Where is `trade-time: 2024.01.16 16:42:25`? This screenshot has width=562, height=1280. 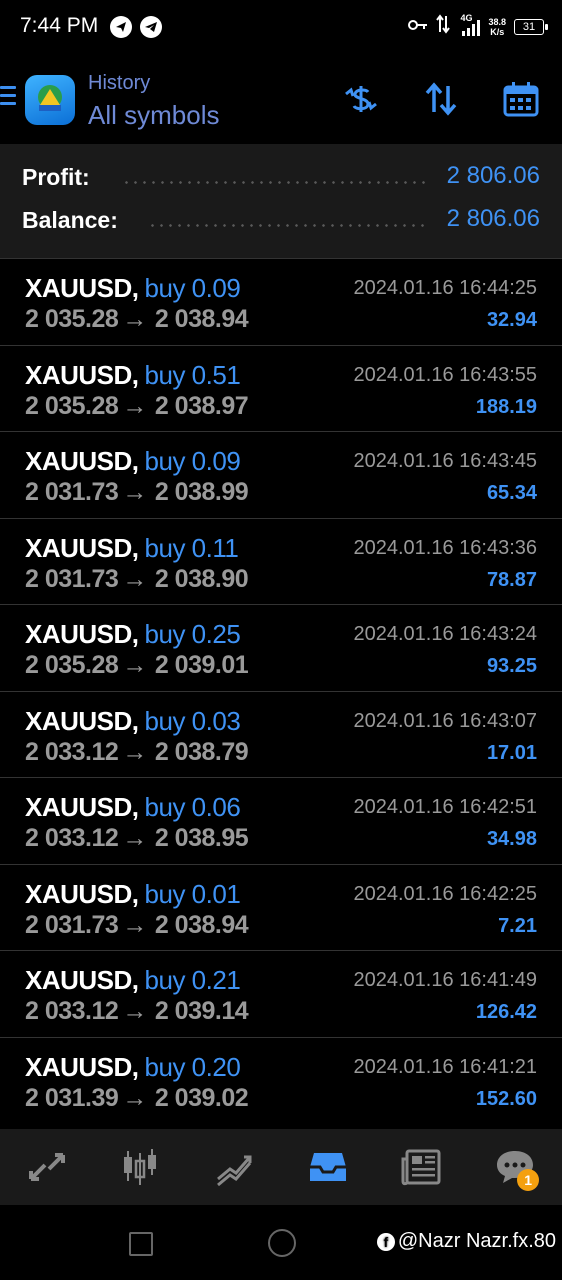
trade-time: 2024.01.16 16:42:25 is located at coordinates (445, 893).